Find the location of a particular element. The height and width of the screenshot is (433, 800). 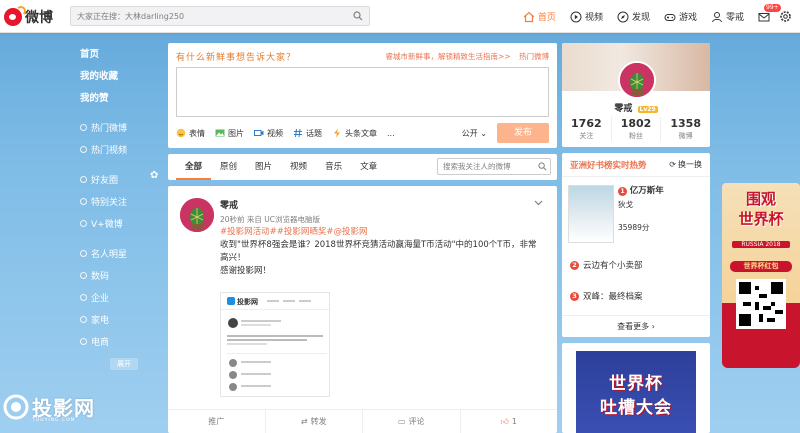

stat-label: 关注 is located at coordinates (586, 136).